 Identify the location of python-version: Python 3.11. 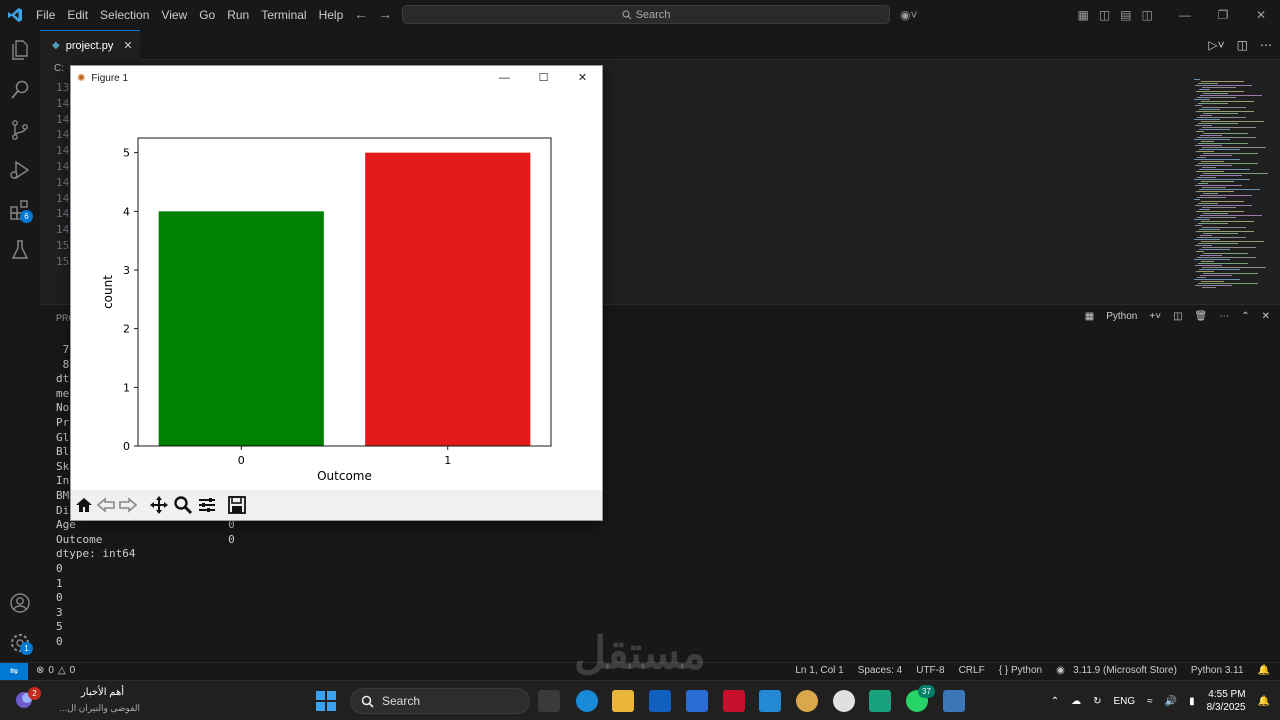
(1217, 670).